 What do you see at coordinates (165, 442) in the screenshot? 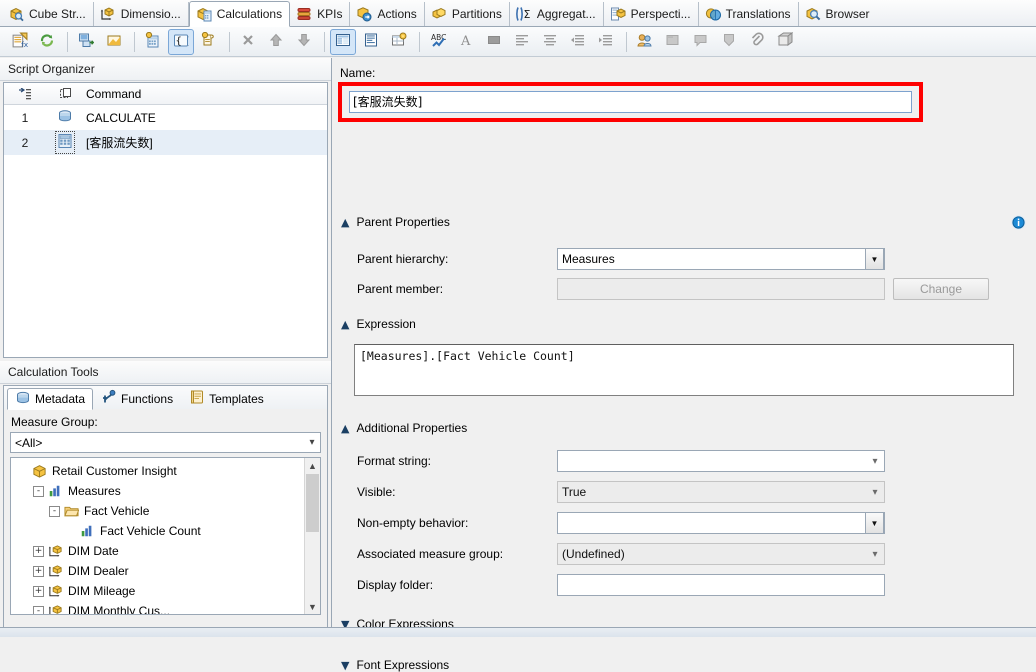
I see `measure-group-select: <All> ▾` at bounding box center [165, 442].